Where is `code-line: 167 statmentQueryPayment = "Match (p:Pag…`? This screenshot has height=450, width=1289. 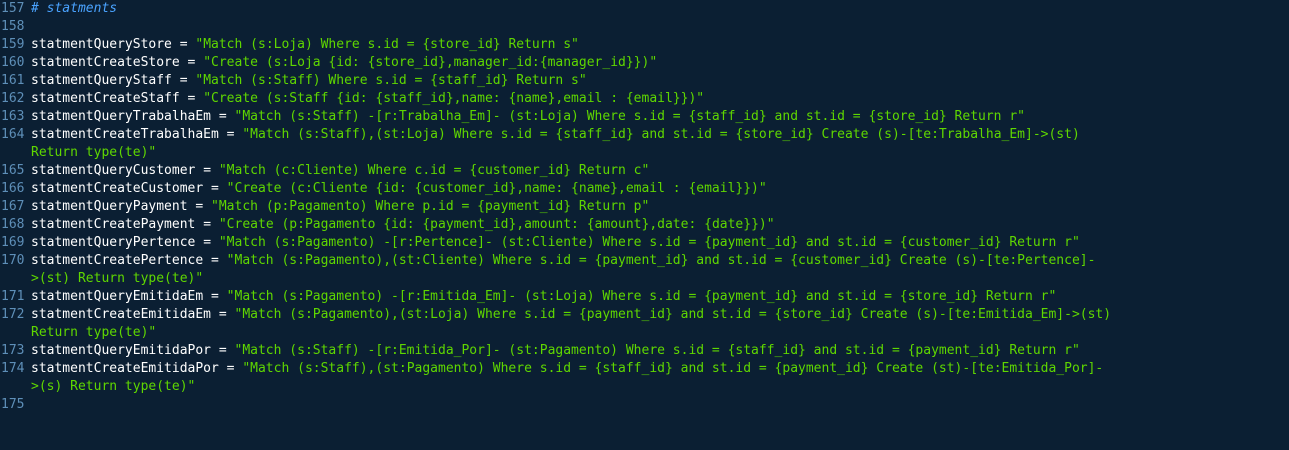 code-line: 167 statmentQueryPayment = "Match (p:Pag… is located at coordinates (644, 207).